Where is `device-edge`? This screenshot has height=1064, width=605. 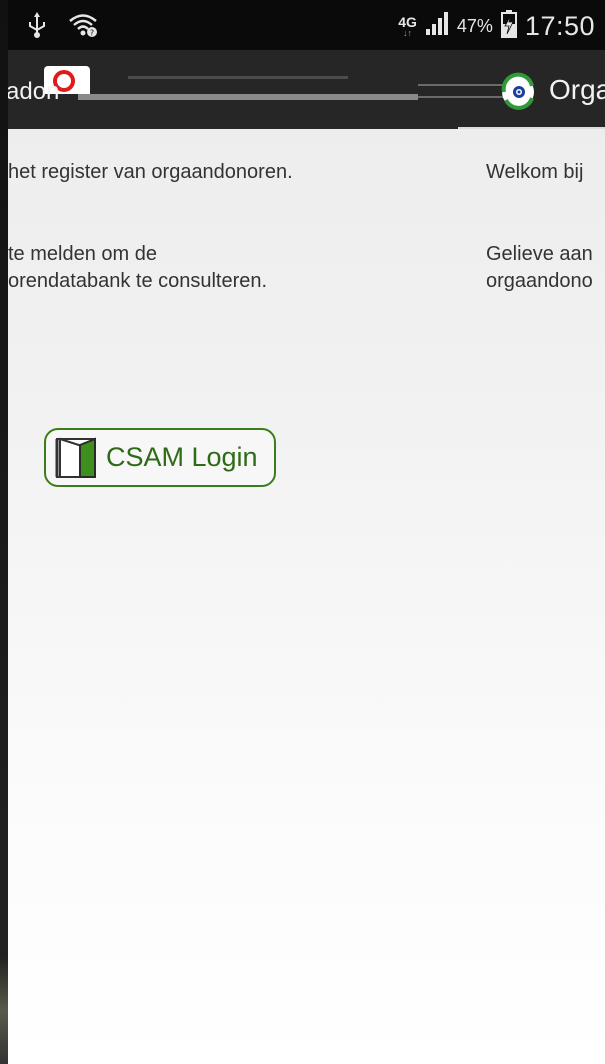 device-edge is located at coordinates (4, 532).